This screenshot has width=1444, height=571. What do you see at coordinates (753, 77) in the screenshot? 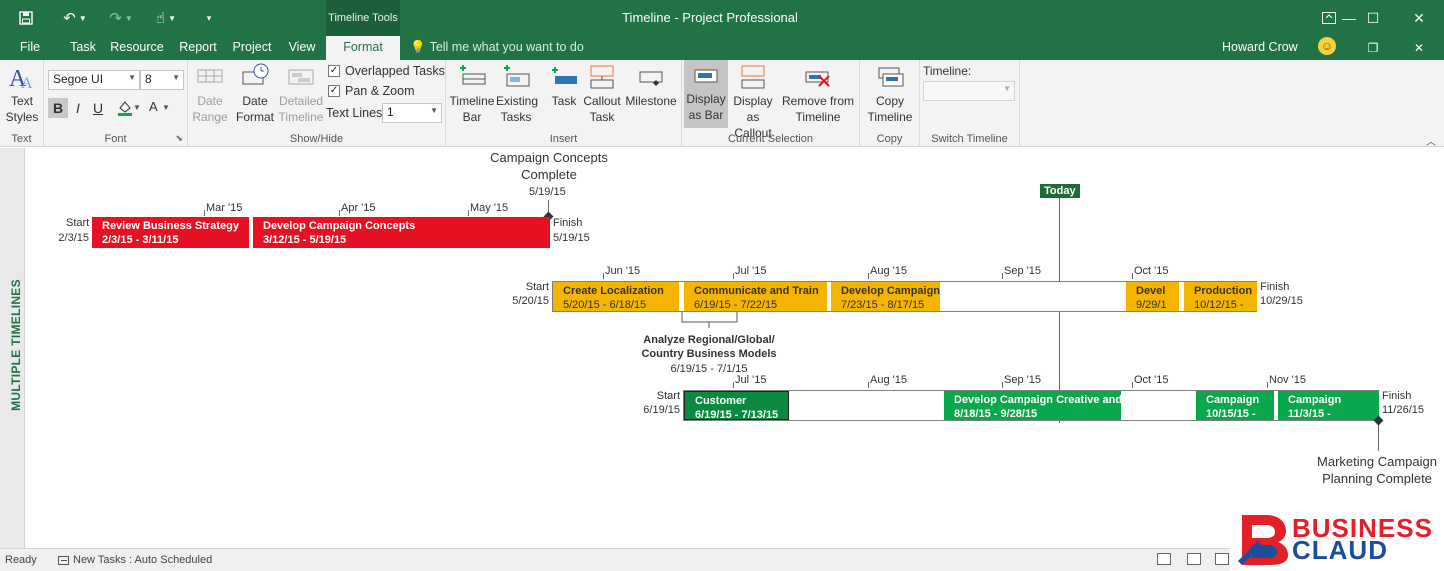
I see `display-as-callout-icon` at bounding box center [753, 77].